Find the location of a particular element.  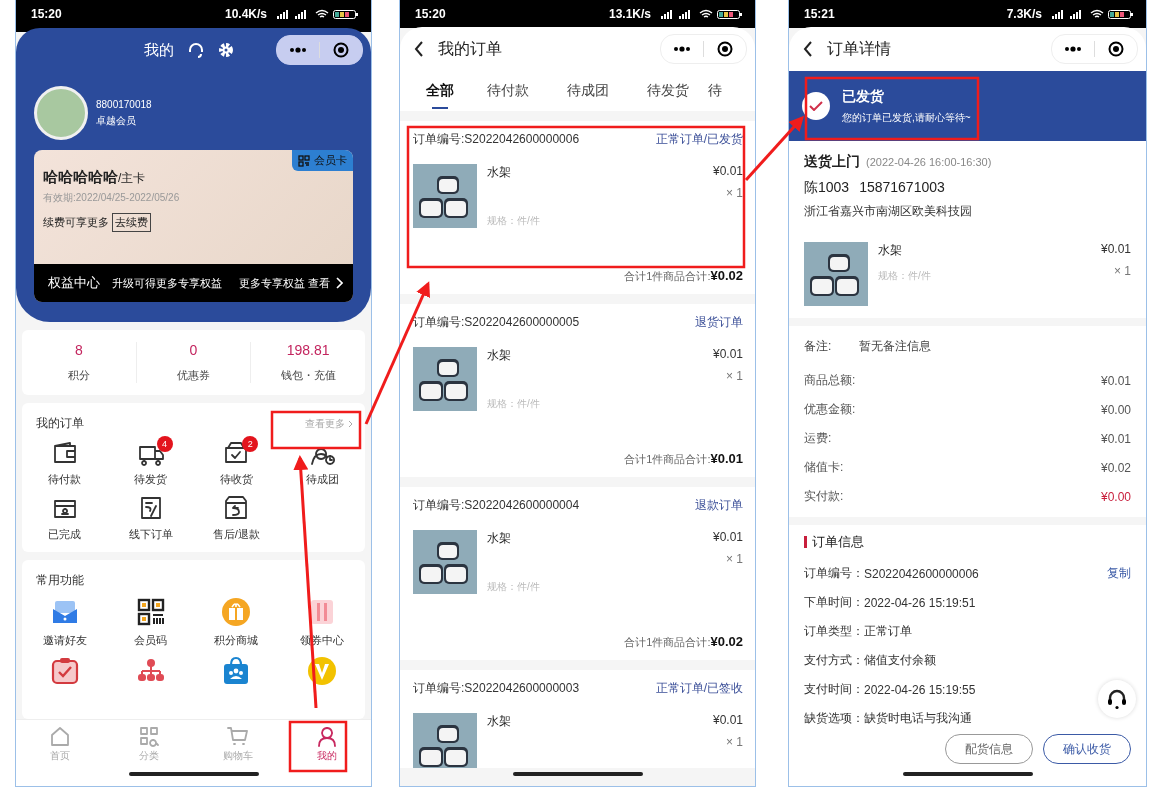

box-check-icon is located at coordinates (236, 453).